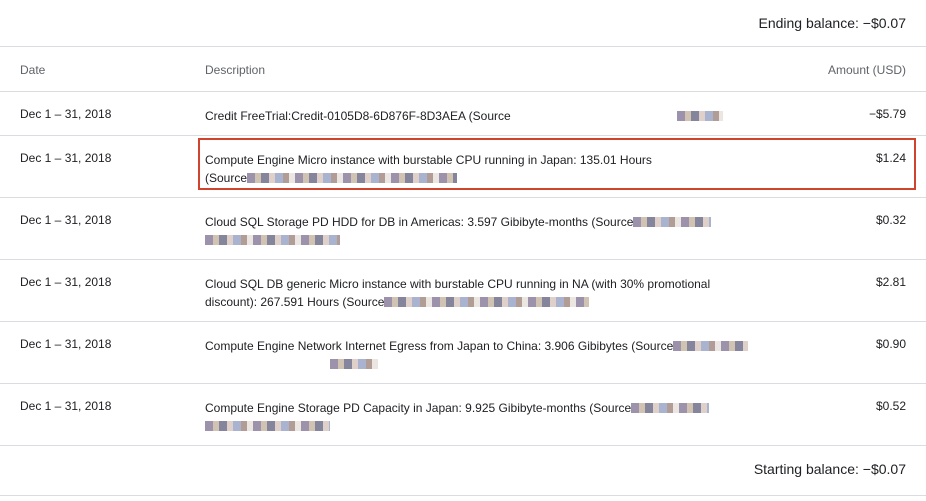  Describe the element at coordinates (832, 23) in the screenshot. I see `ending-balance: Ending balance: −$0.07` at that location.